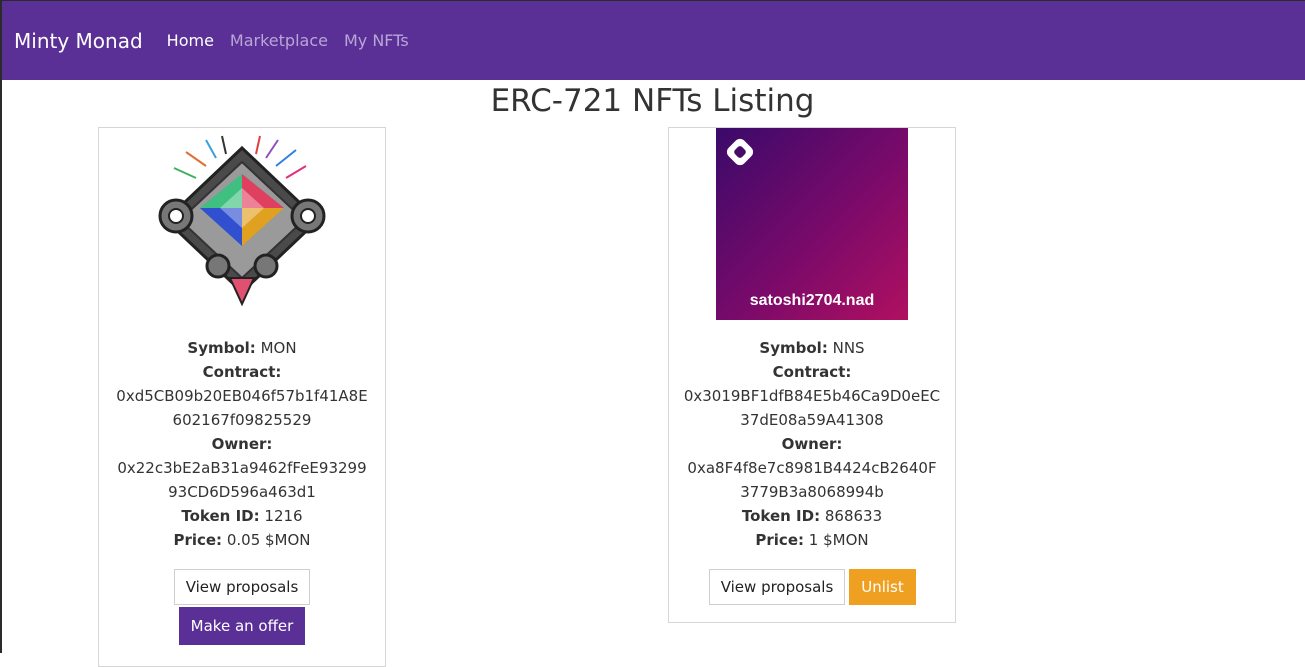 Image resolution: width=1305 pixels, height=667 pixels. I want to click on unlist-button: Unlist, so click(882, 587).